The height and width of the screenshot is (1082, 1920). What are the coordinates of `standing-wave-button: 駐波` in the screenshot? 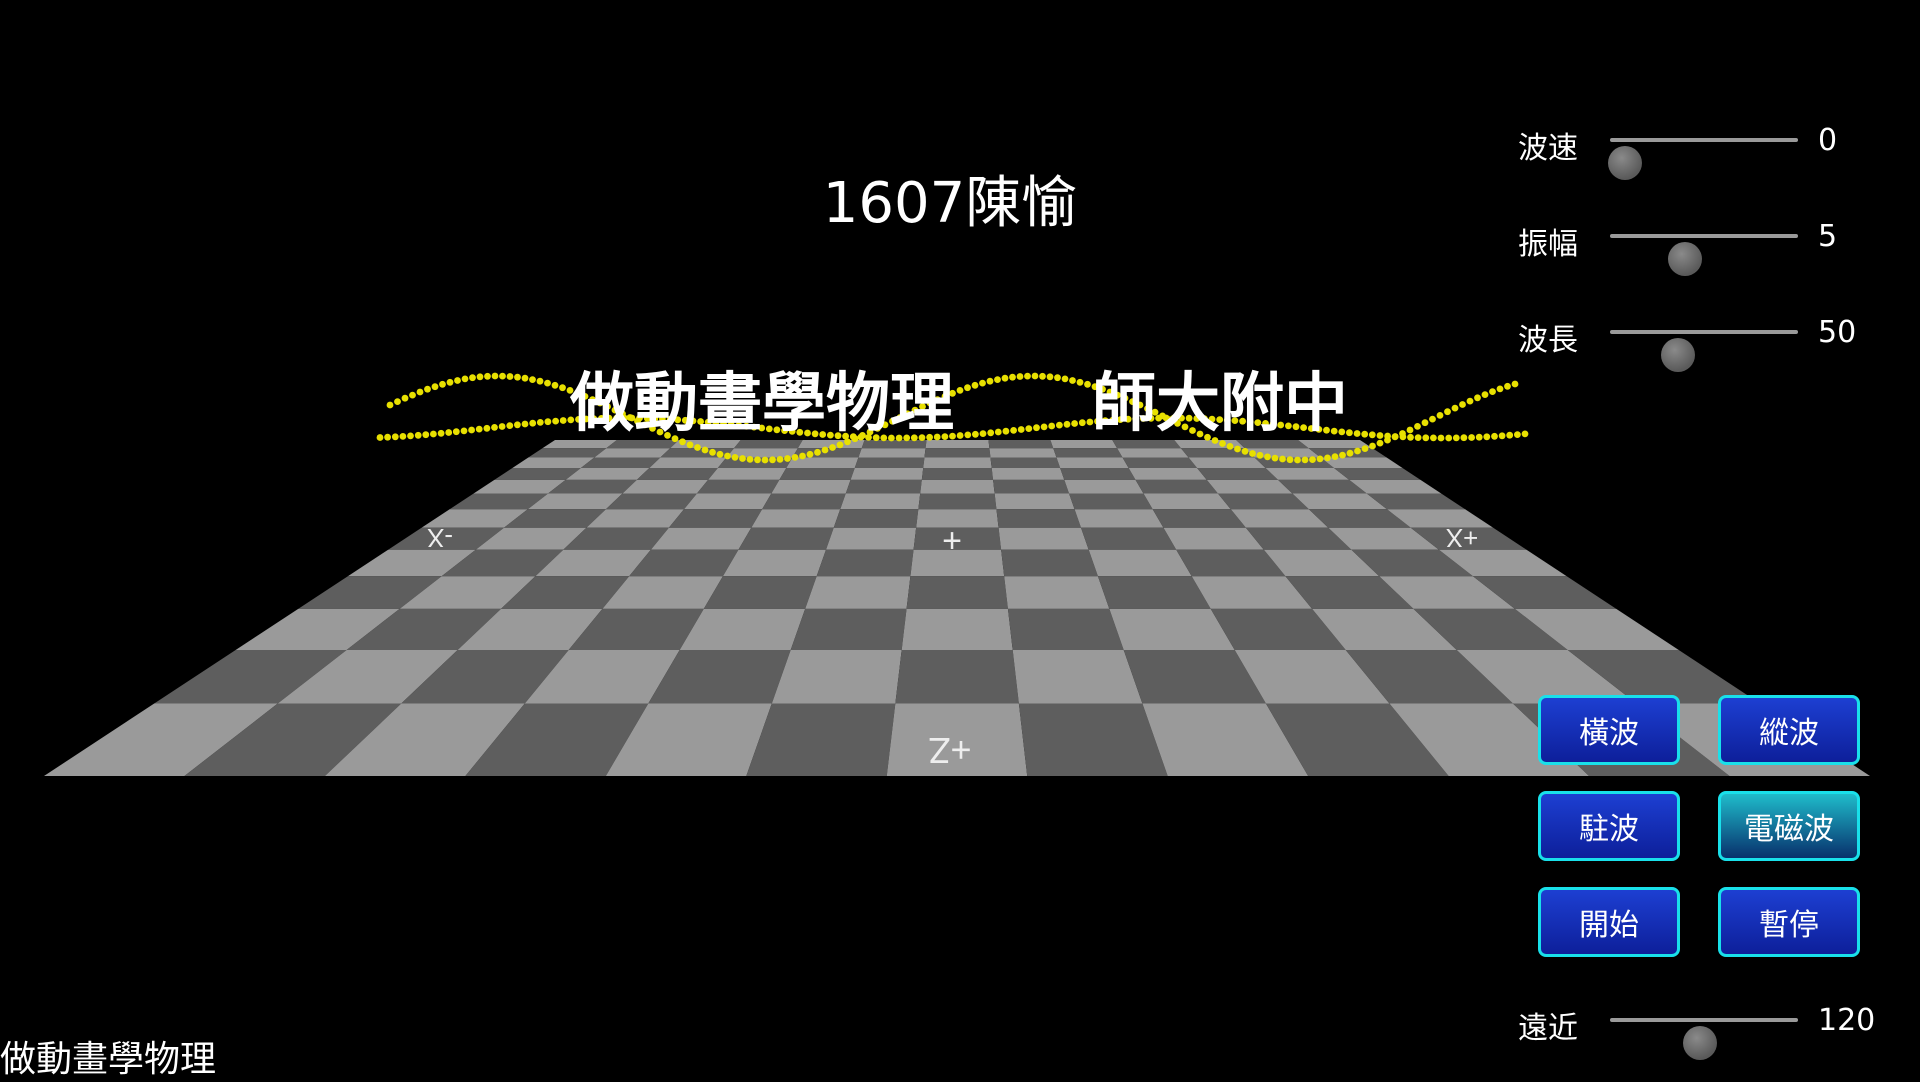 It's located at (1609, 826).